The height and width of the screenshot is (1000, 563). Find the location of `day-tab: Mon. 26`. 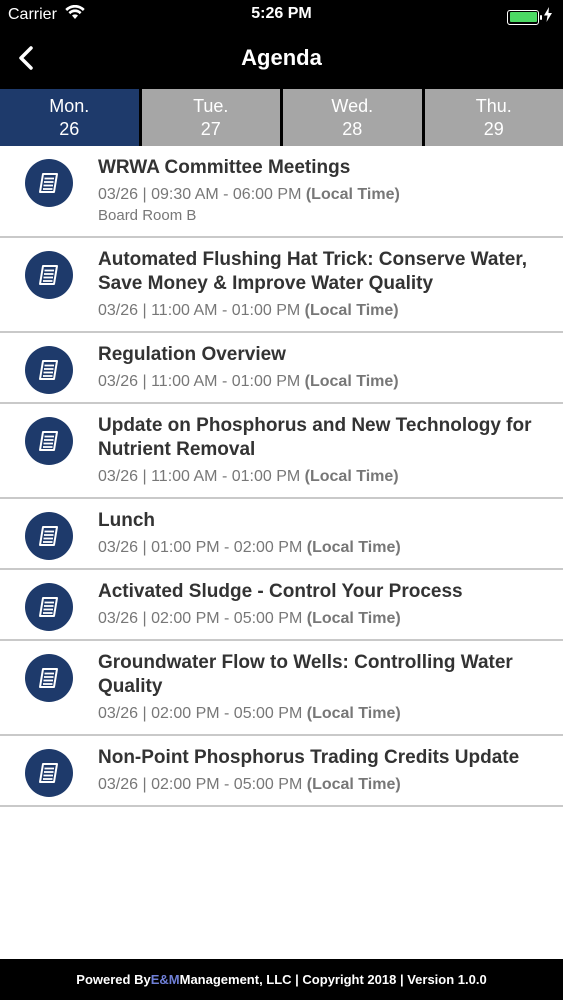

day-tab: Mon. 26 is located at coordinates (69, 117).